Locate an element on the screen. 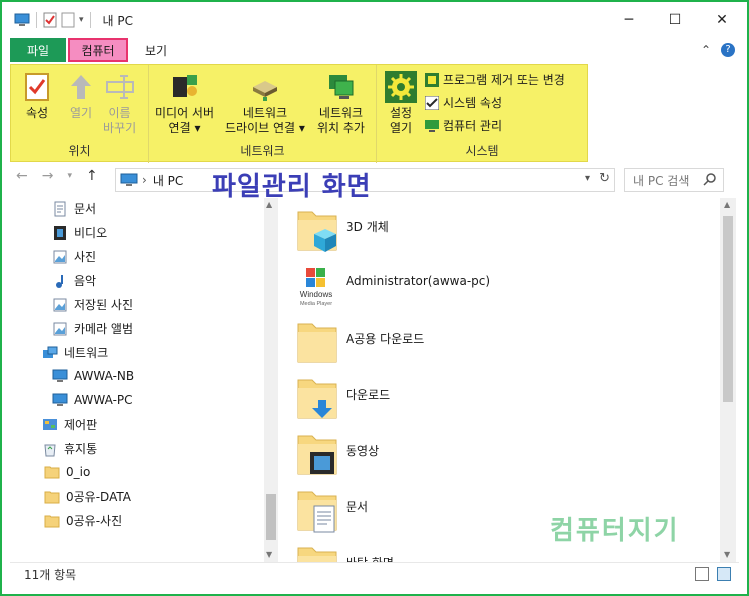  title-bar: ▾ 내 PC ─ ☐ ✕ is located at coordinates (374, 20).